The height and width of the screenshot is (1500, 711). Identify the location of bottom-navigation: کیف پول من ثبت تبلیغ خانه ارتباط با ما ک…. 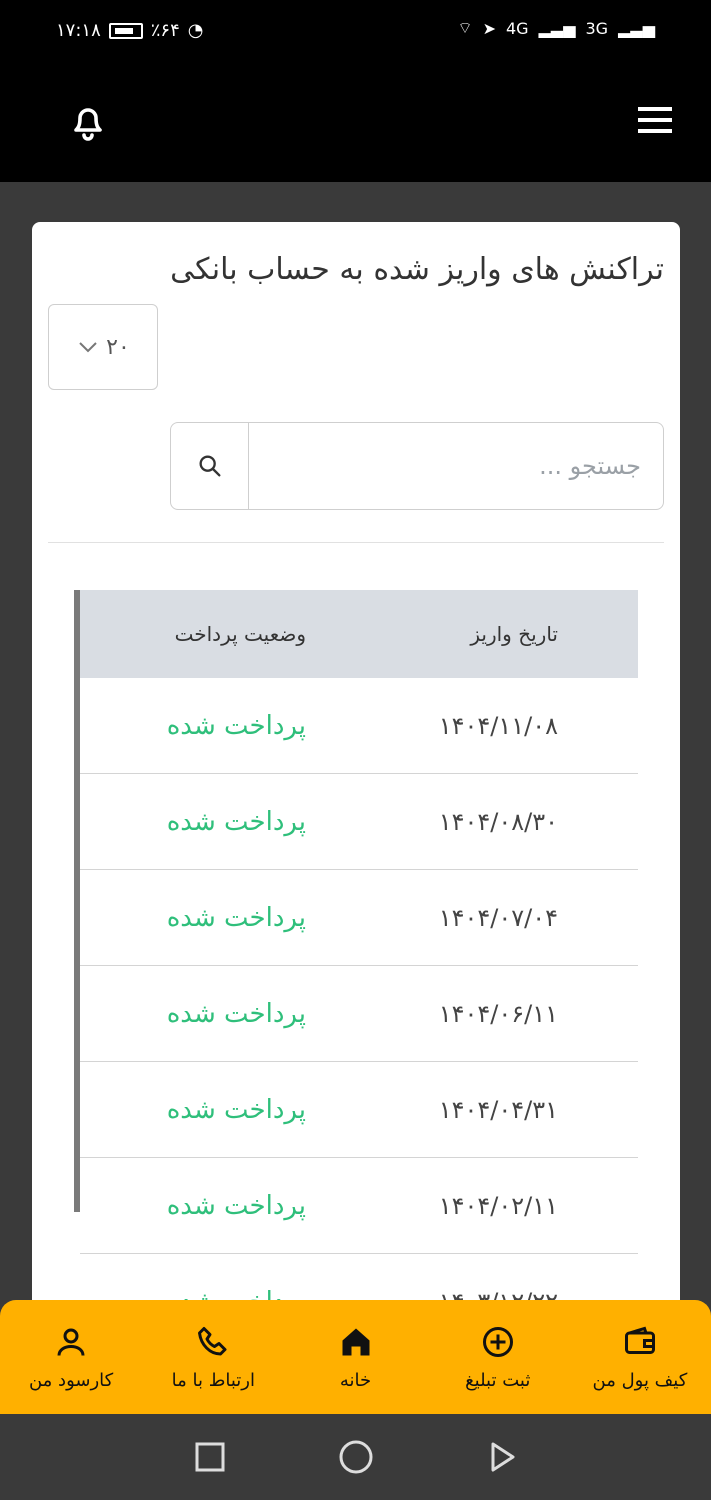
(355, 1357).